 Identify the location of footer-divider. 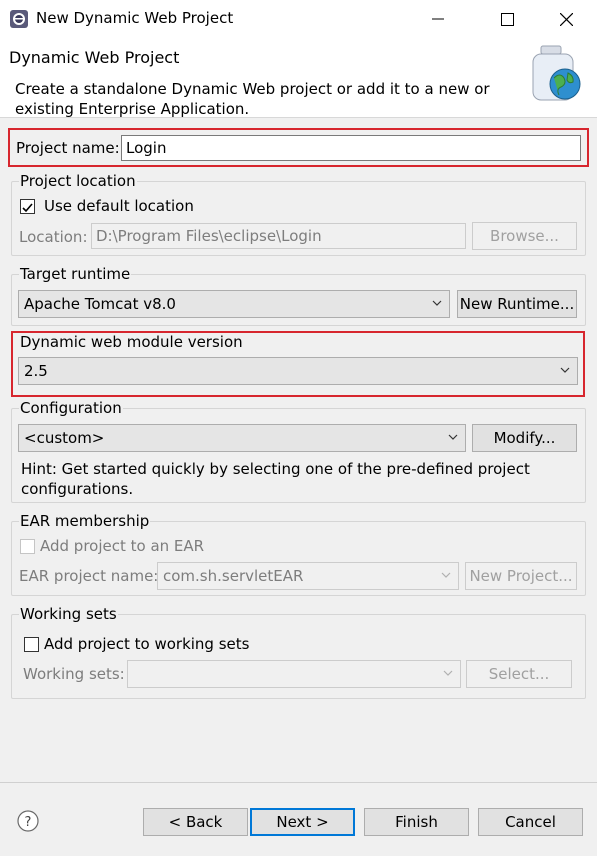
(298, 782).